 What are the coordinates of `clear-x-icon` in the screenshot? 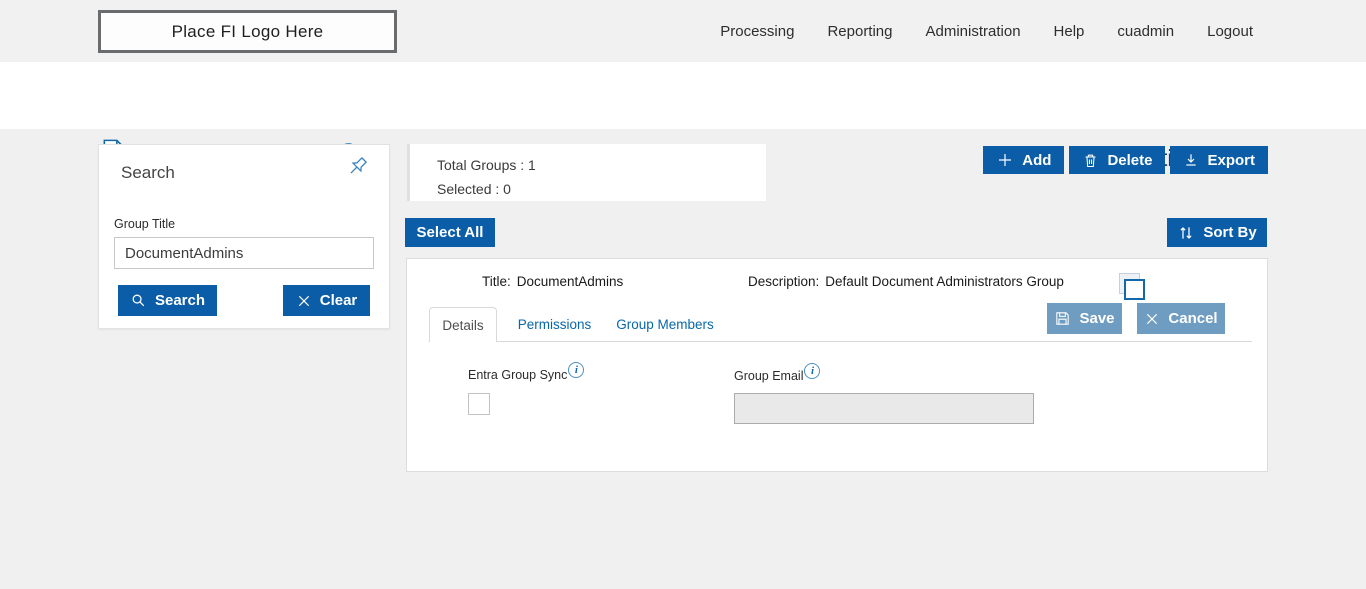 It's located at (303, 300).